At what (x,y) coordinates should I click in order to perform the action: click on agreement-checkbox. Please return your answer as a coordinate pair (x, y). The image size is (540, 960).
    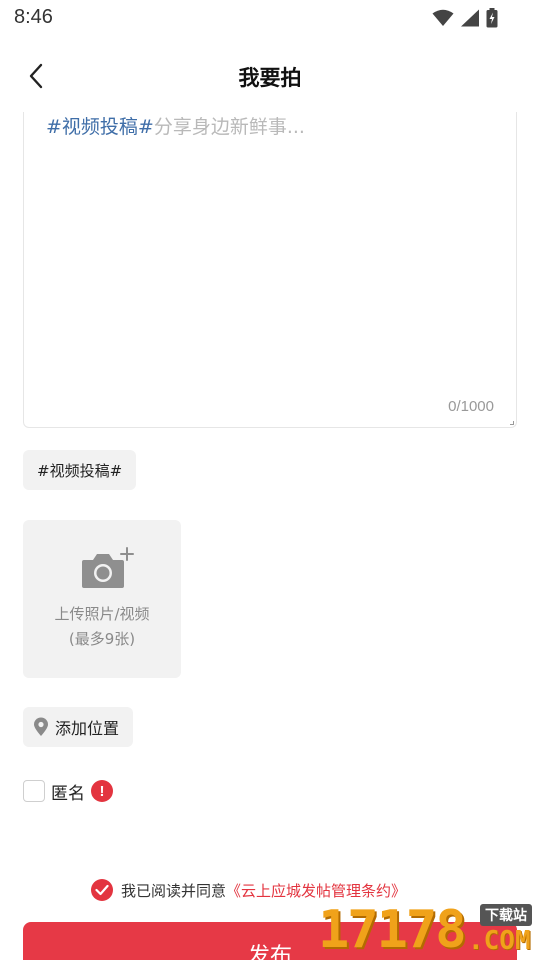
    Looking at the image, I should click on (102, 890).